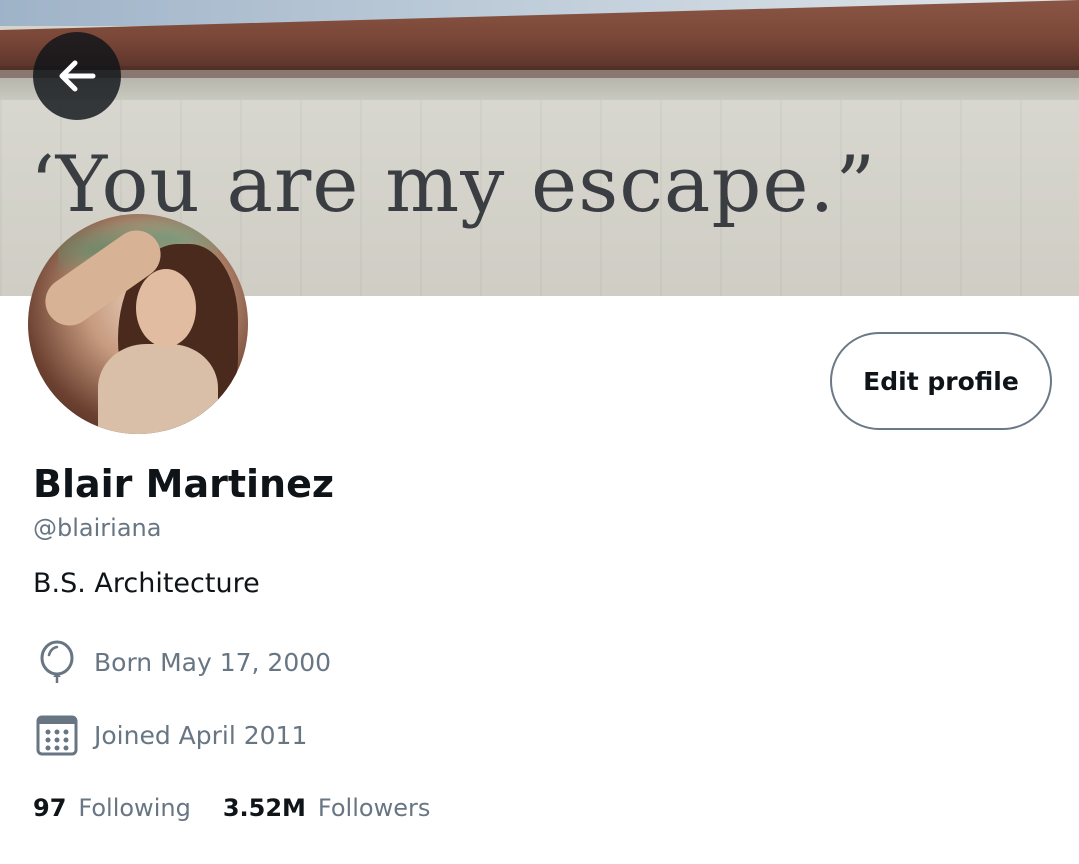 This screenshot has width=1079, height=864. I want to click on following-count: 97, so click(50, 808).